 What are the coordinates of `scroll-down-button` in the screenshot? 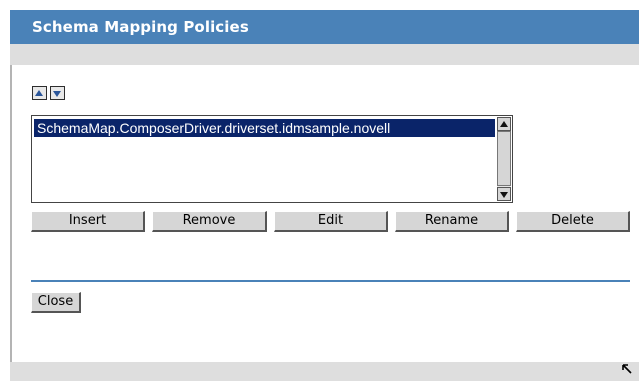 It's located at (504, 194).